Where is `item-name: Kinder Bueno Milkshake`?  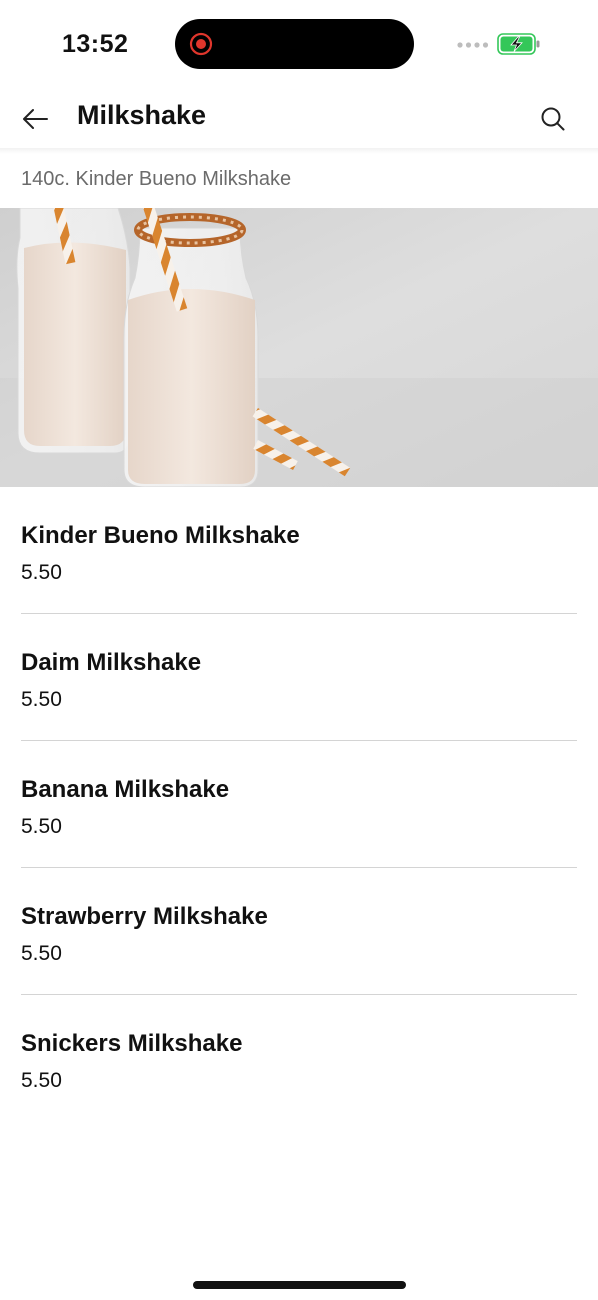
item-name: Kinder Bueno Milkshake is located at coordinates (160, 535).